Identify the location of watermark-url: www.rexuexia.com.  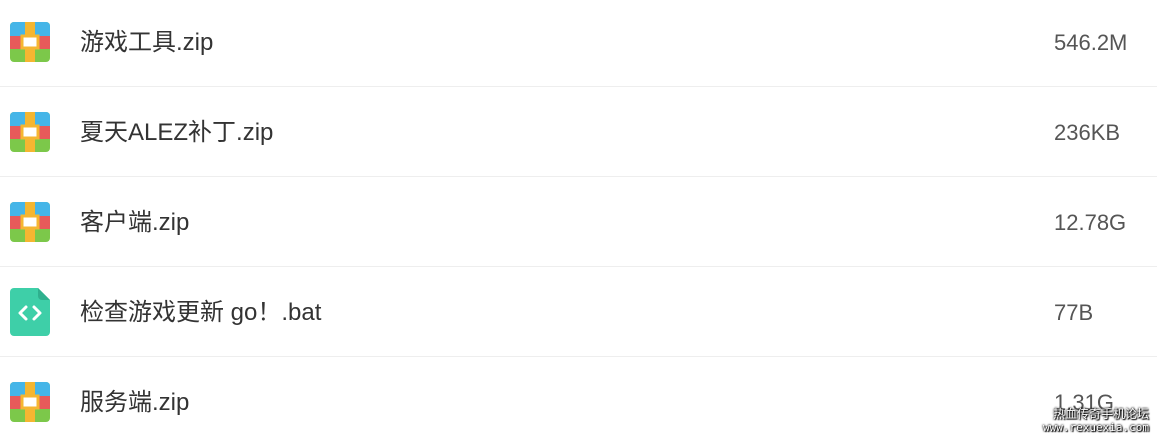
(1096, 427).